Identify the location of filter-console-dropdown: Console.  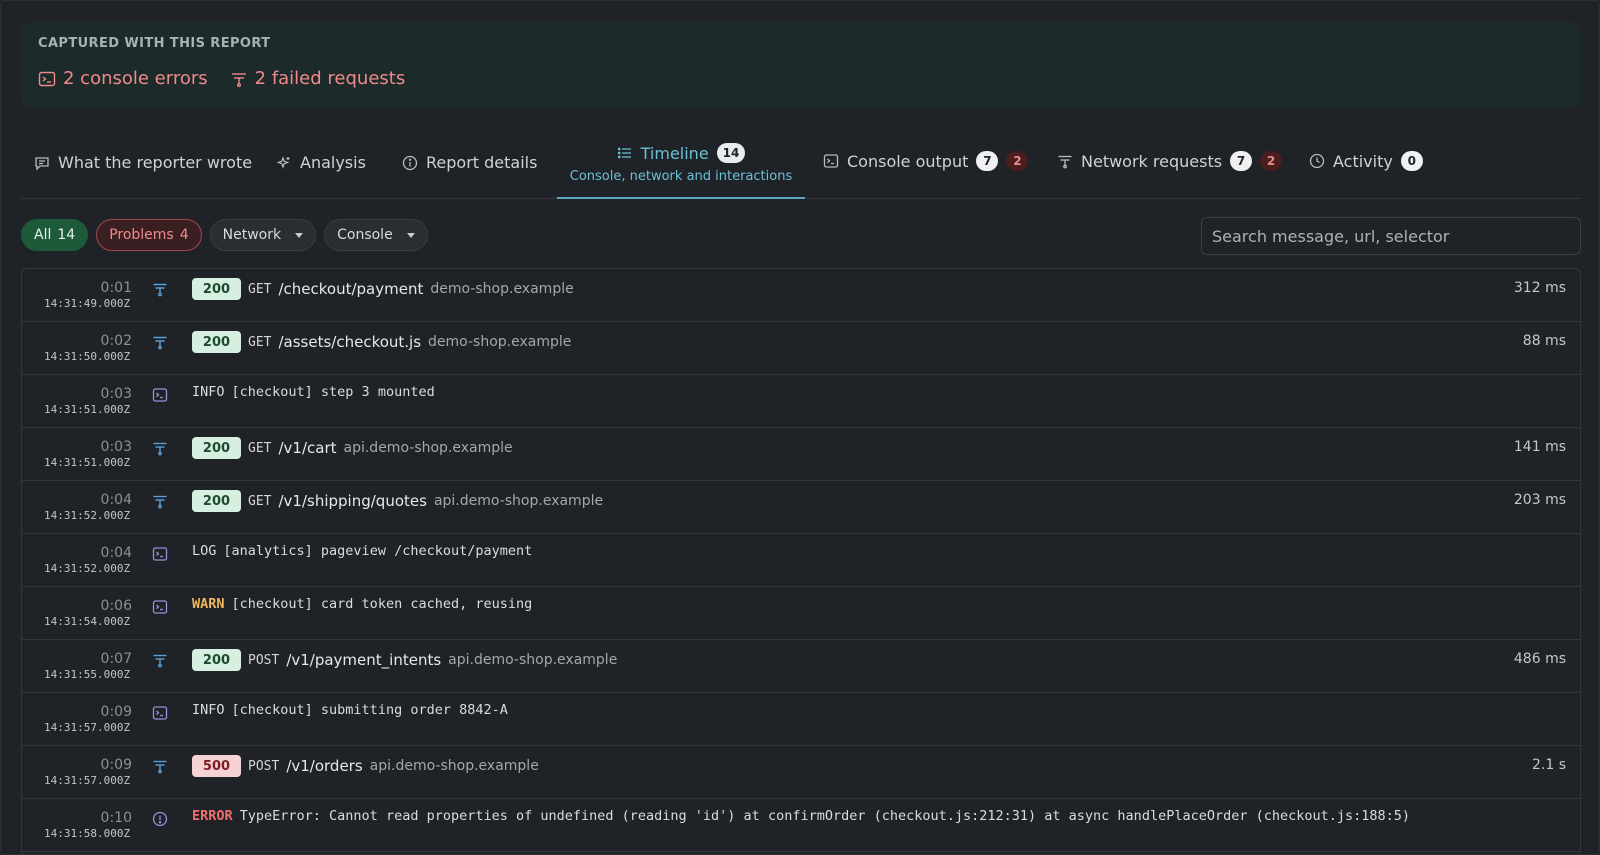
(376, 235).